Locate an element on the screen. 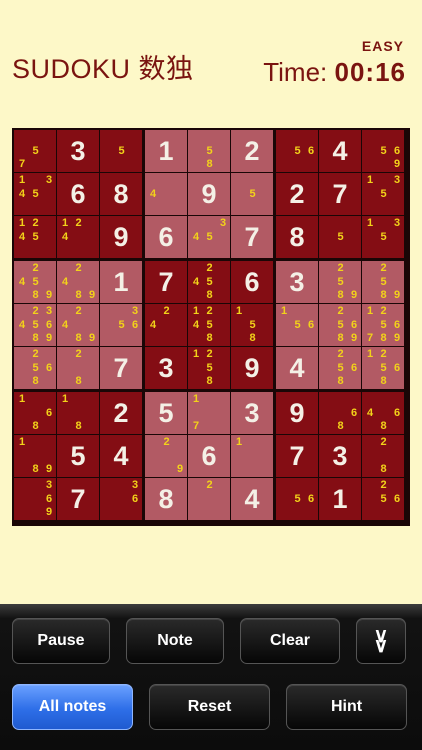  cell-r7c5: 17 is located at coordinates (209, 413).